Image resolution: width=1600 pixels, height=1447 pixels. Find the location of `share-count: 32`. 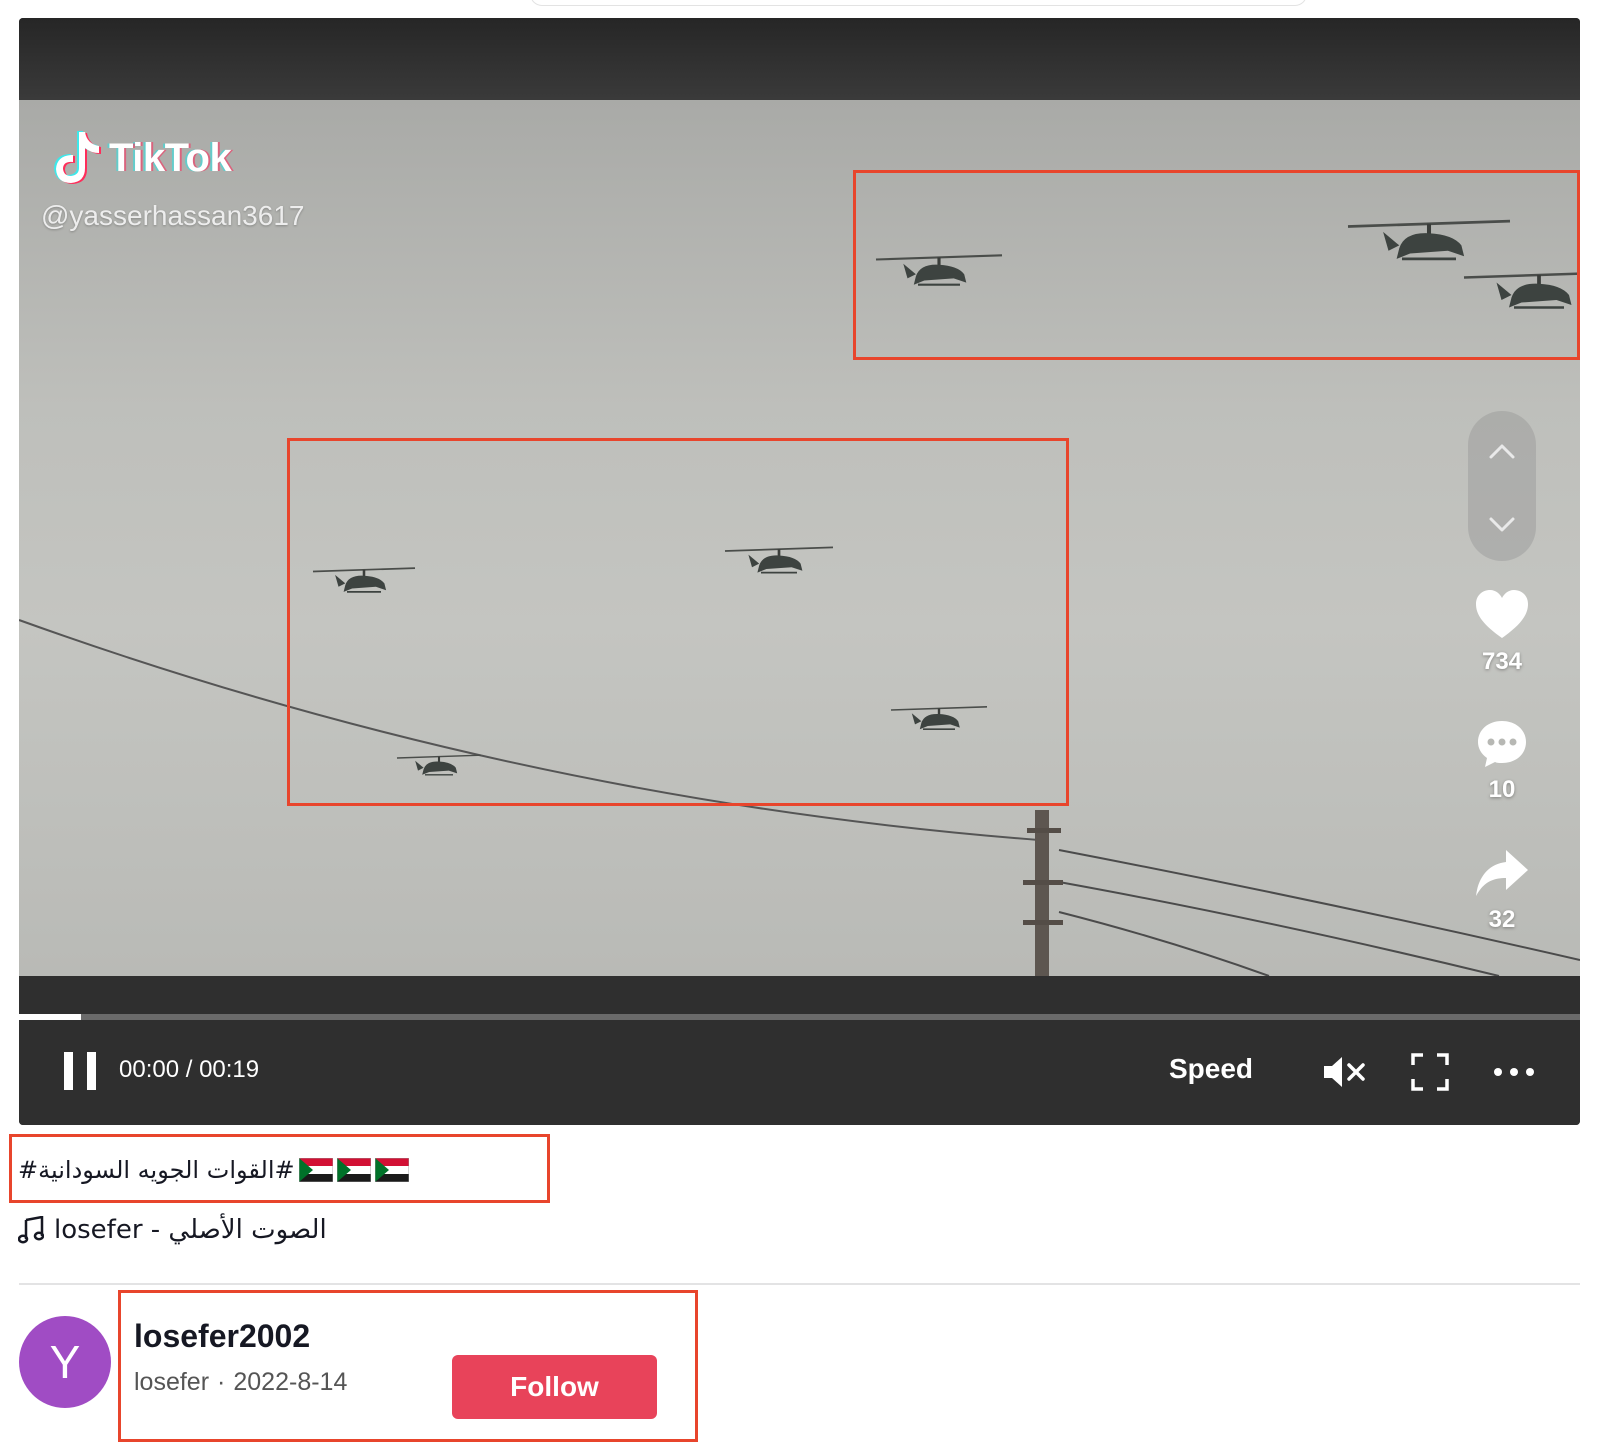

share-count: 32 is located at coordinates (1502, 919).